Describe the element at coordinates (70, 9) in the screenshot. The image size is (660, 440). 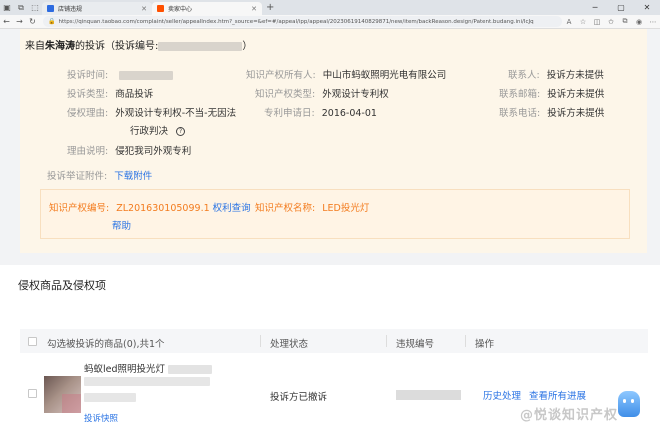
I see `tab-title: 店铺违规` at that location.